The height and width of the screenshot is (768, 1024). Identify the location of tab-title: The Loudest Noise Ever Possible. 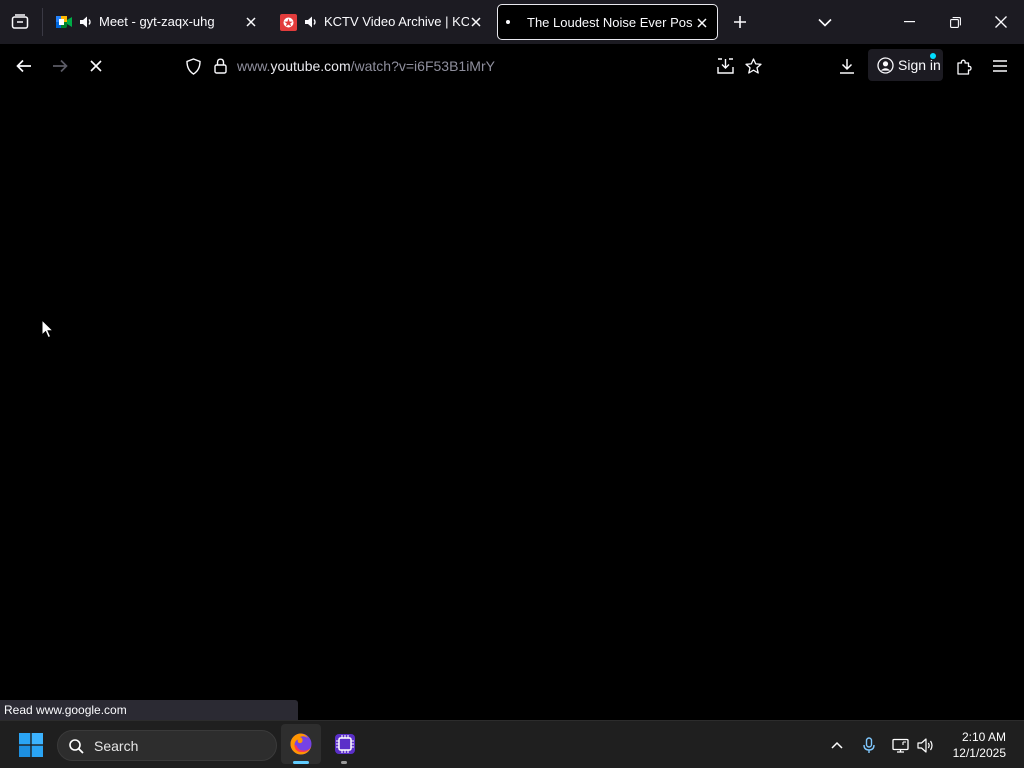
(610, 22).